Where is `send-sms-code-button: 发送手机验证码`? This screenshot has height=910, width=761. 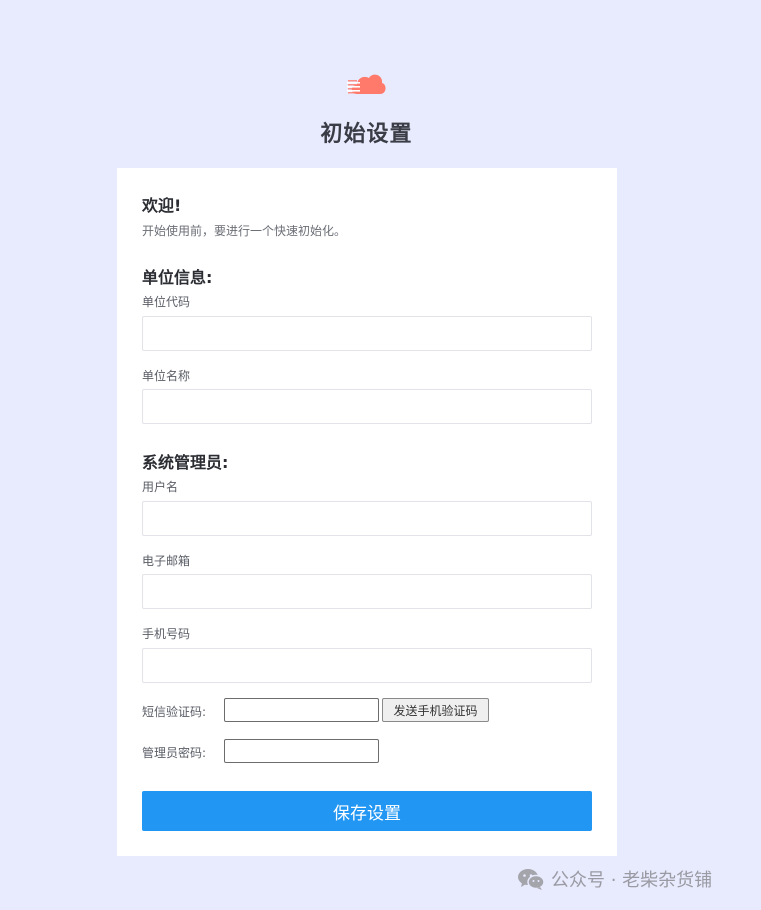
send-sms-code-button: 发送手机验证码 is located at coordinates (435, 710).